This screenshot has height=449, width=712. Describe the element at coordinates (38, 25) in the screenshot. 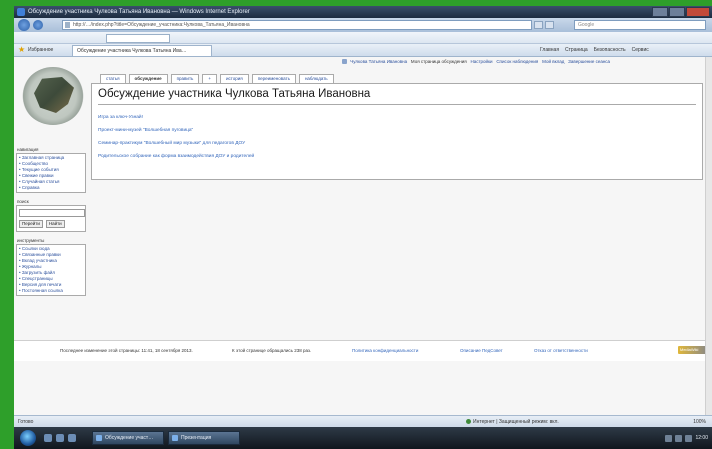

I see `forward-icon` at that location.